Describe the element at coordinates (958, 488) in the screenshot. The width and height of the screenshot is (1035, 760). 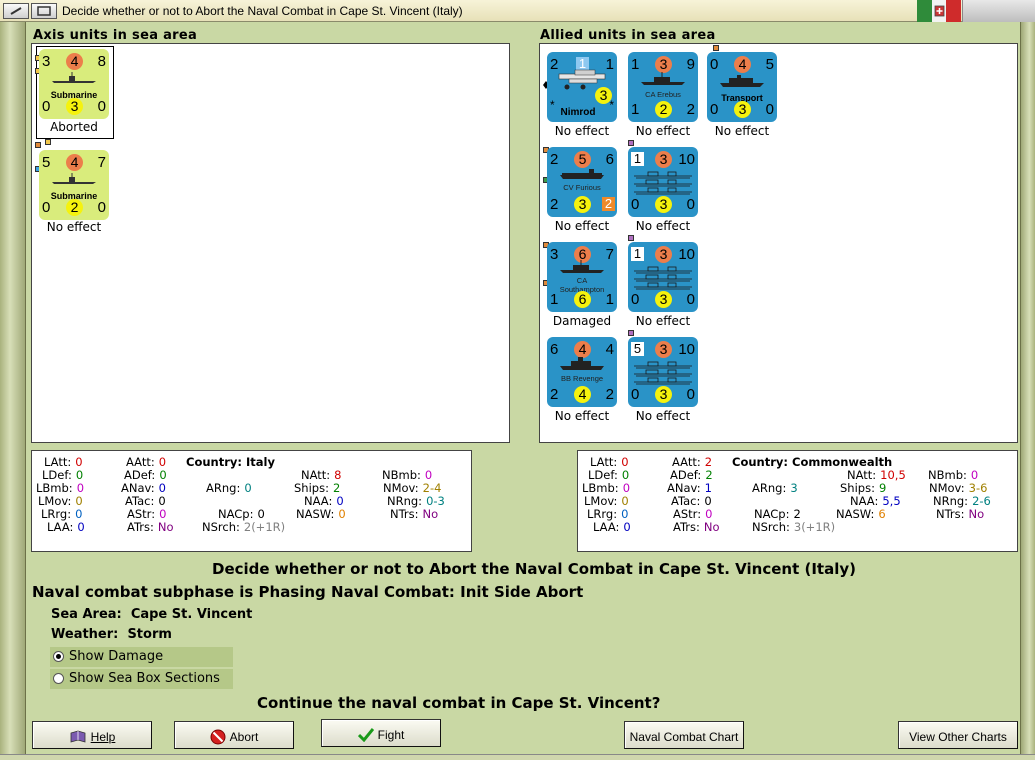
I see `stat-nmov: NMov: 3-6` at that location.